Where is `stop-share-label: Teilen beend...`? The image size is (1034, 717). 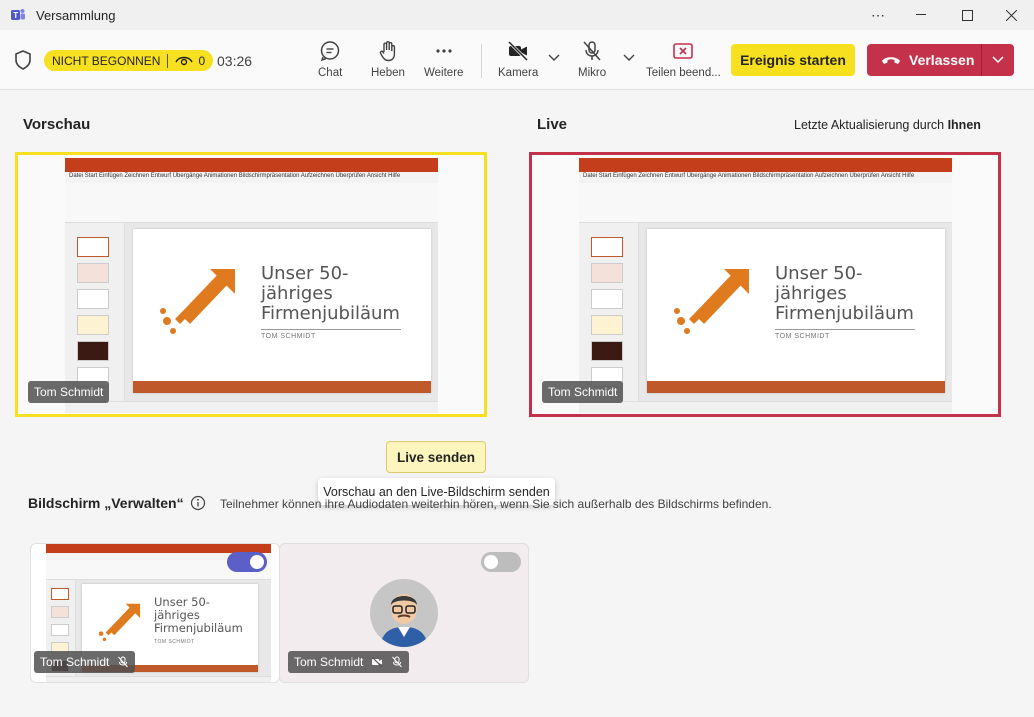
stop-share-label: Teilen beend... is located at coordinates (683, 73).